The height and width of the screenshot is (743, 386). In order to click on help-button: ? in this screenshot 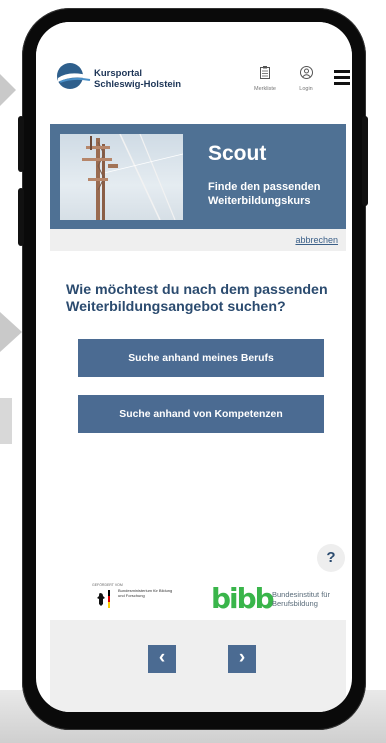, I will do `click(331, 558)`.